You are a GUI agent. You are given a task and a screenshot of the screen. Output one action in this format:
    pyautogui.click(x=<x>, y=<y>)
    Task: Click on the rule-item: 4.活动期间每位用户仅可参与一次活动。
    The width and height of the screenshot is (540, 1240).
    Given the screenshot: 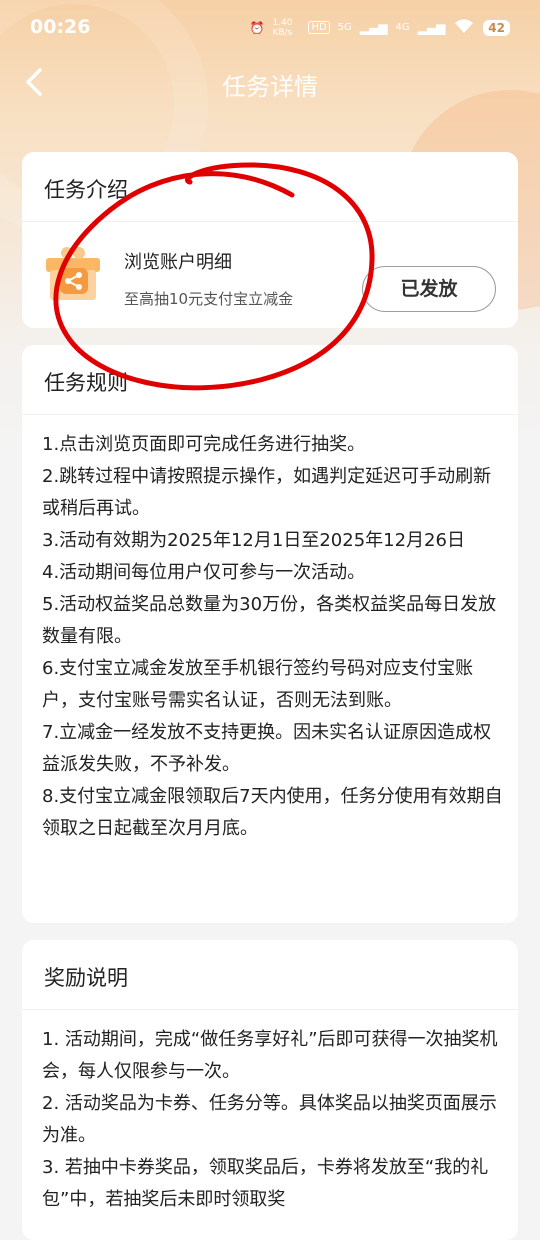 What is the action you would take?
    pyautogui.click(x=204, y=572)
    